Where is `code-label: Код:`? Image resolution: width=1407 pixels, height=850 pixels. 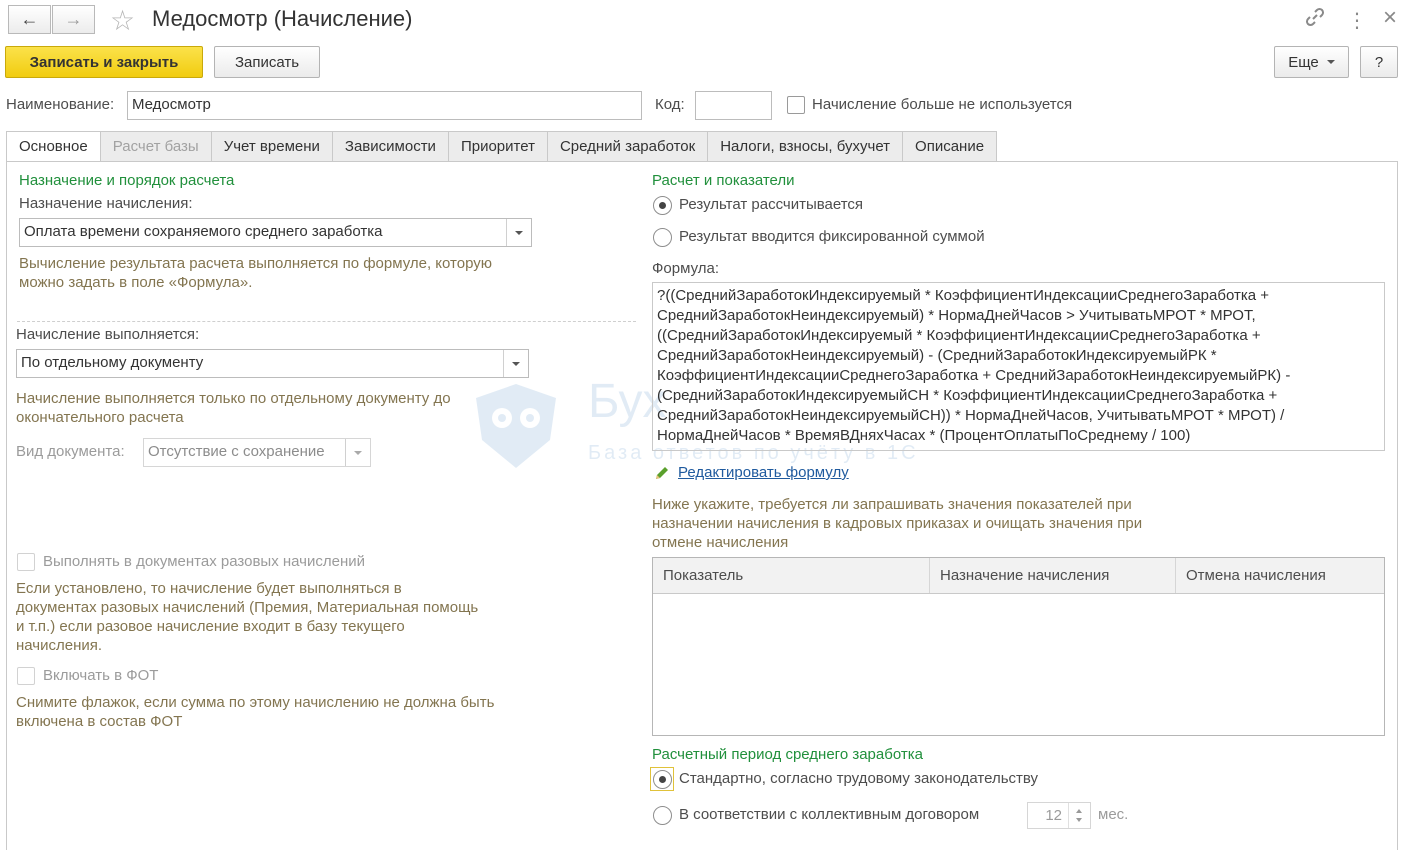
code-label: Код: is located at coordinates (670, 104).